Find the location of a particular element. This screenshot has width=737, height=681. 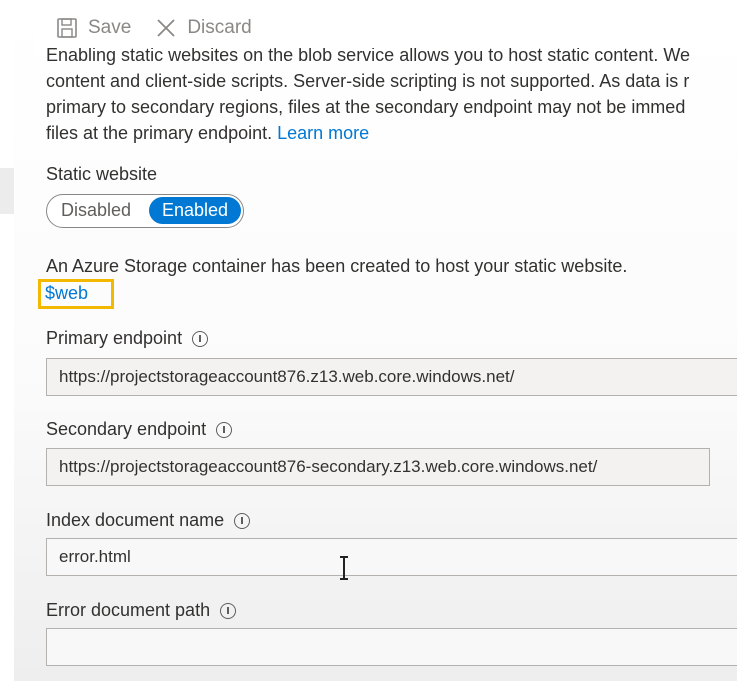

static-website-toggle: Disabled Enabled is located at coordinates (145, 211).